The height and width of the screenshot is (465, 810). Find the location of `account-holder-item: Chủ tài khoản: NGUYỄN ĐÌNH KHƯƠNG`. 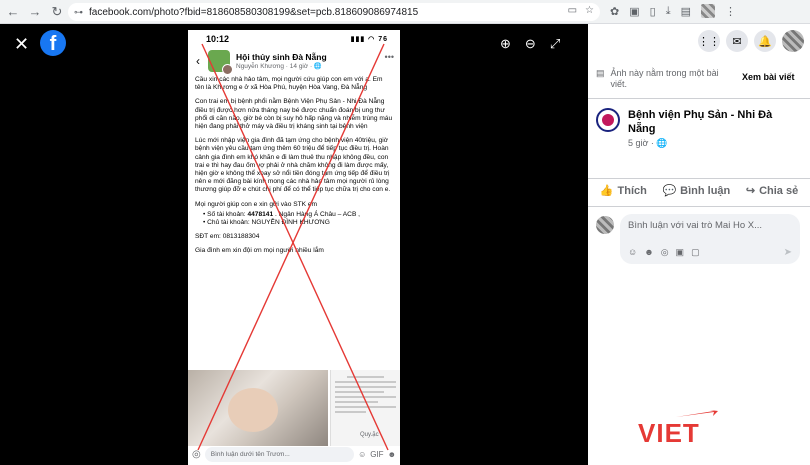

account-holder-item: Chủ tài khoản: NGUYỄN ĐÌNH KHƯƠNG is located at coordinates (298, 223).